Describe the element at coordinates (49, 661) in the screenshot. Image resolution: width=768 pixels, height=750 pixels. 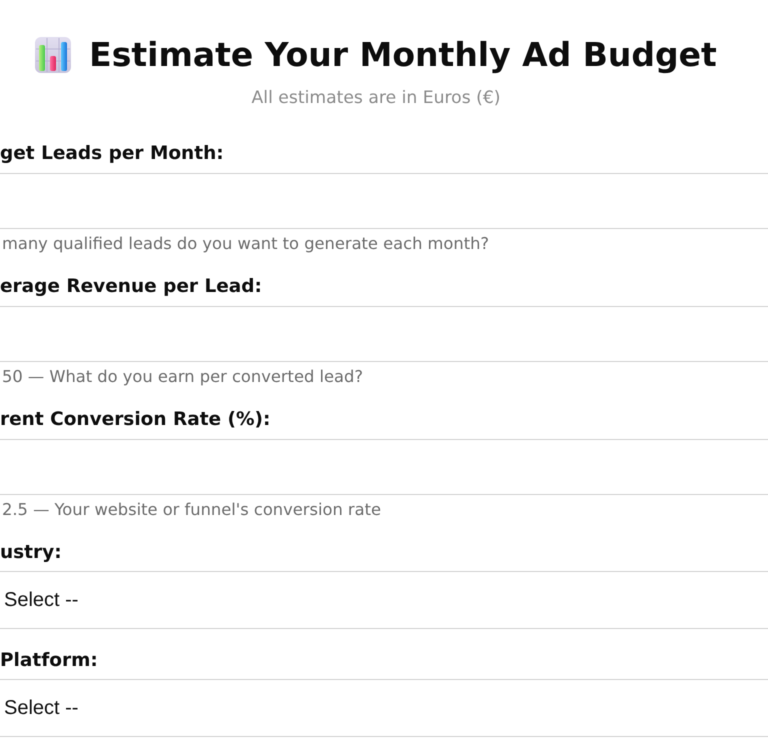
I see `field-label: Platform:` at that location.